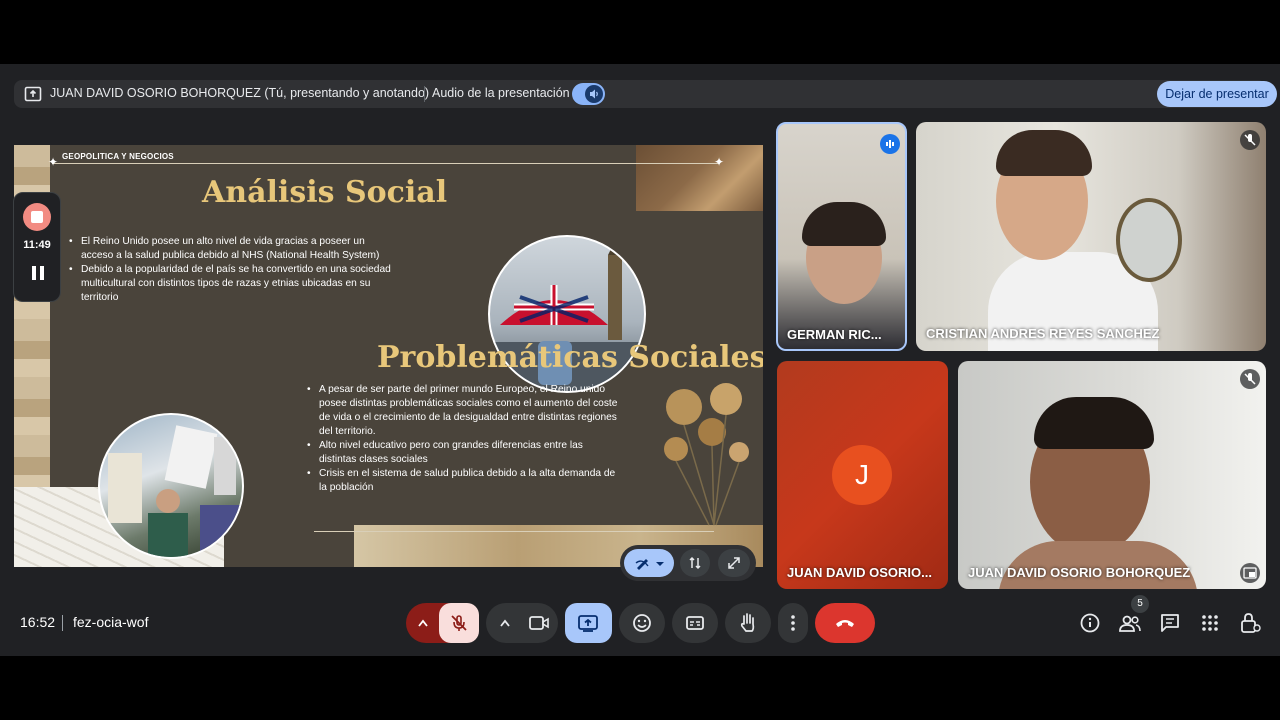 This screenshot has height=720, width=1280. Describe the element at coordinates (1210, 623) in the screenshot. I see `activities-grid-icon` at that location.